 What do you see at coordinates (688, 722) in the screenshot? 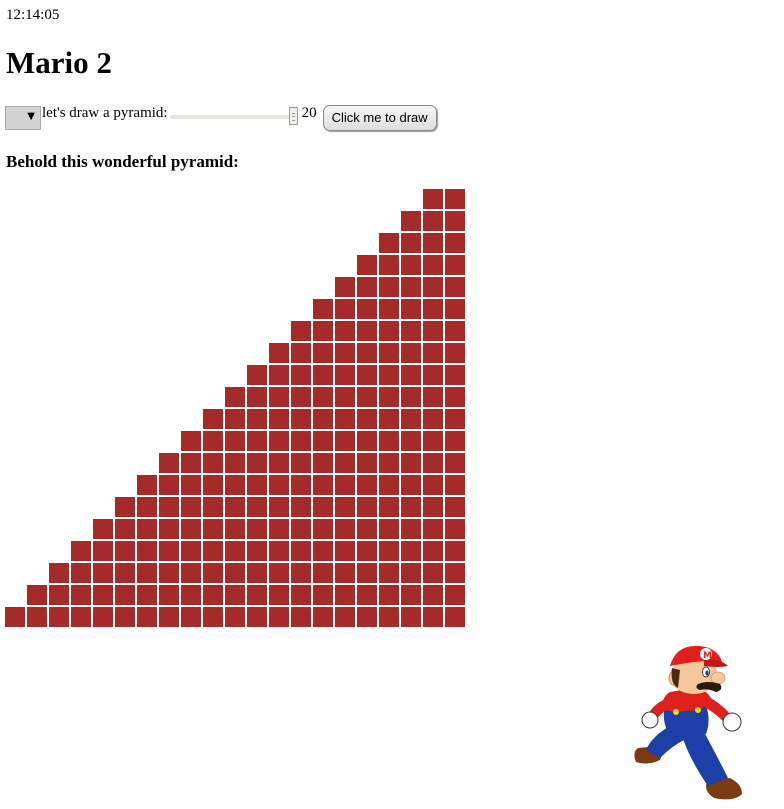
I see `mario-running-icon: M` at bounding box center [688, 722].